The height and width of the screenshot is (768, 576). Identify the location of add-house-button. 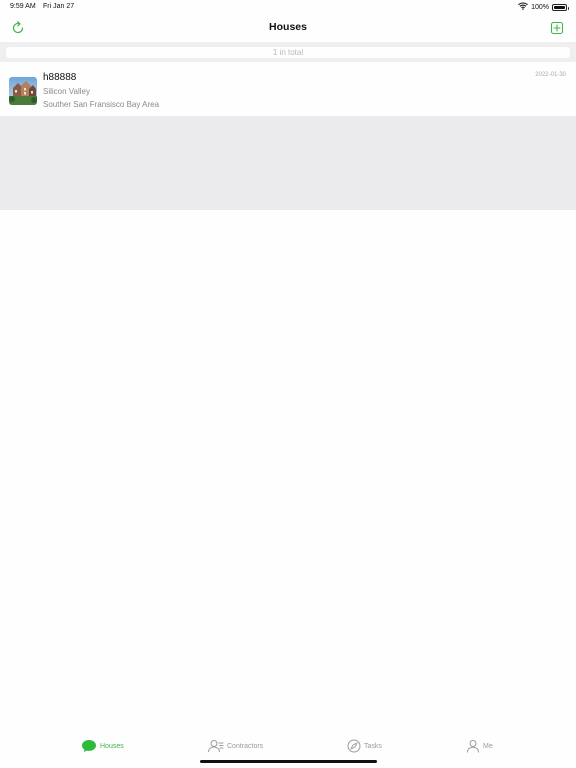
(557, 28).